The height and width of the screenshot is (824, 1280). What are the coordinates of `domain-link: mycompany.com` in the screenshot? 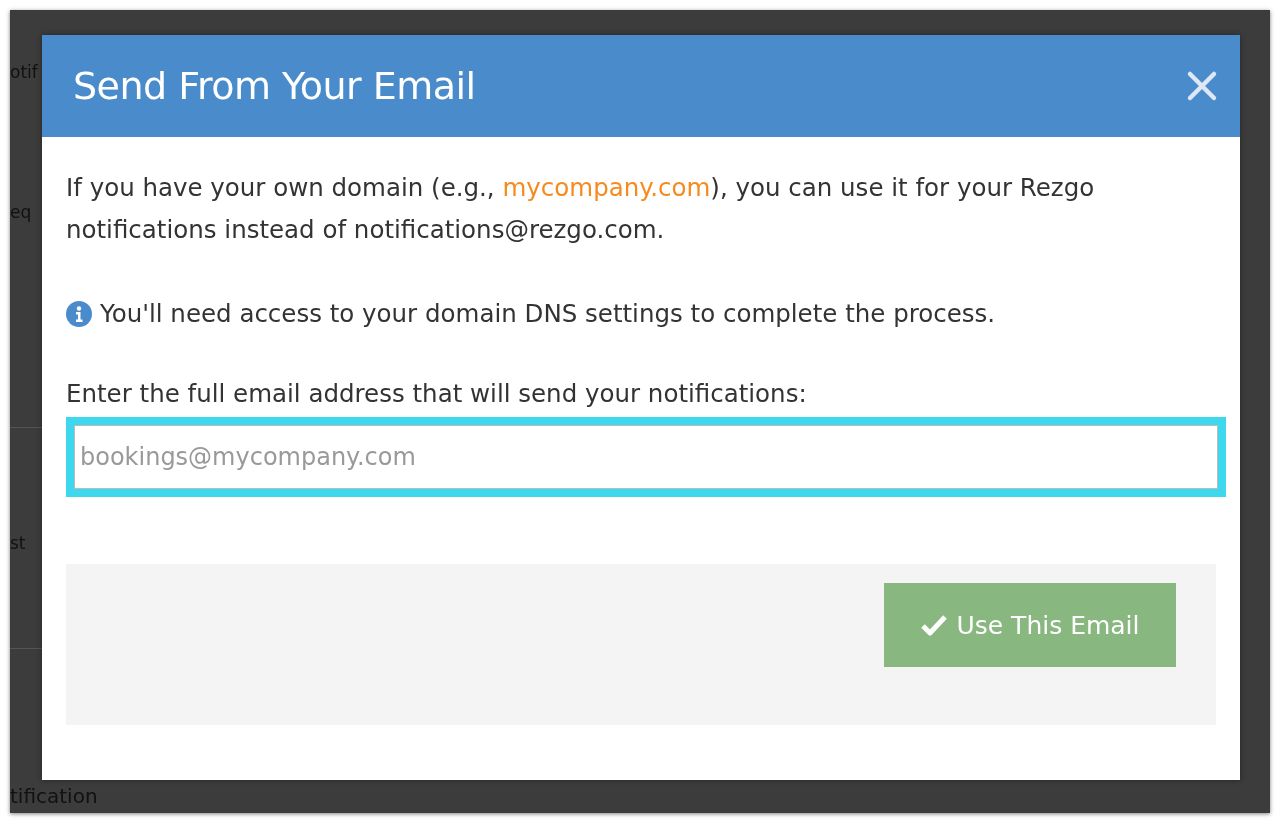 It's located at (606, 187).